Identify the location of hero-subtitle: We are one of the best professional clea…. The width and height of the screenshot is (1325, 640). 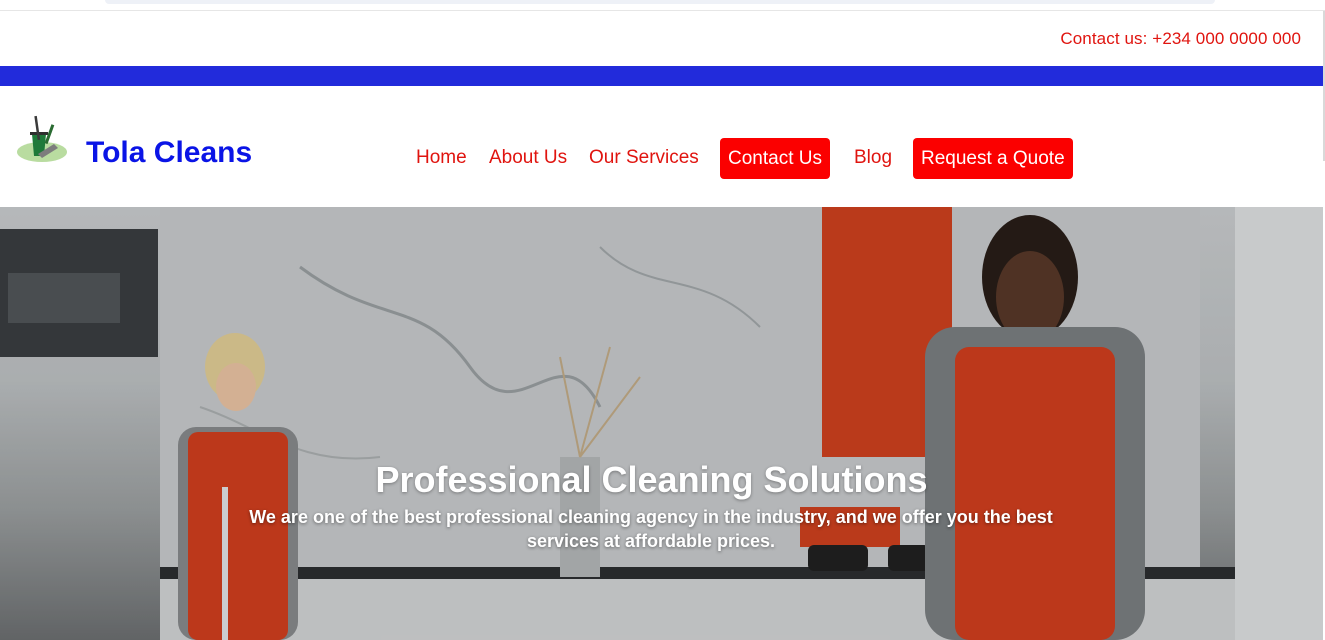
(651, 529).